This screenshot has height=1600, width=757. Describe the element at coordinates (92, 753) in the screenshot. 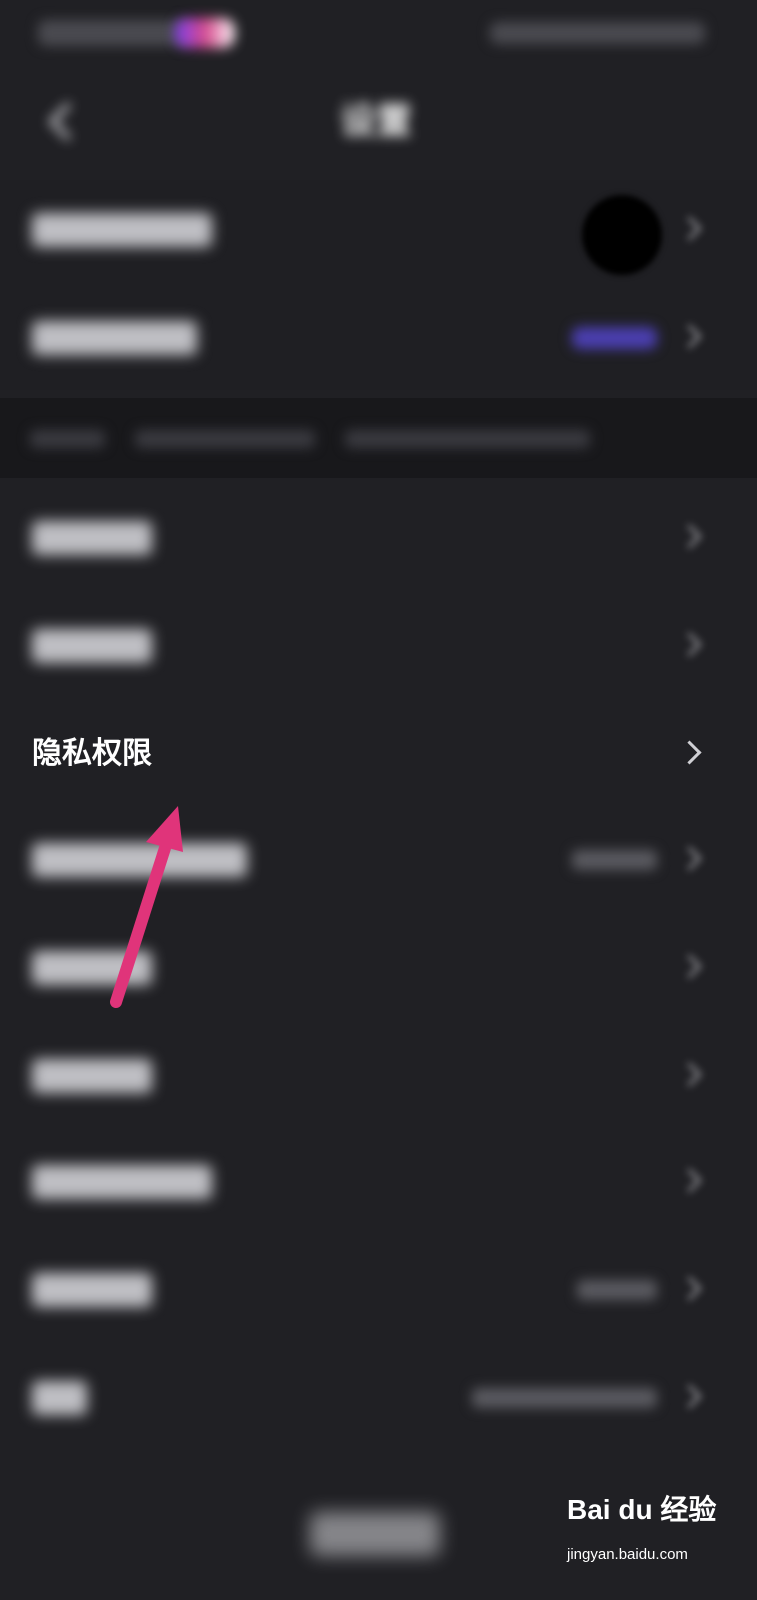

I see `menu-row-label: 隐私权限` at that location.